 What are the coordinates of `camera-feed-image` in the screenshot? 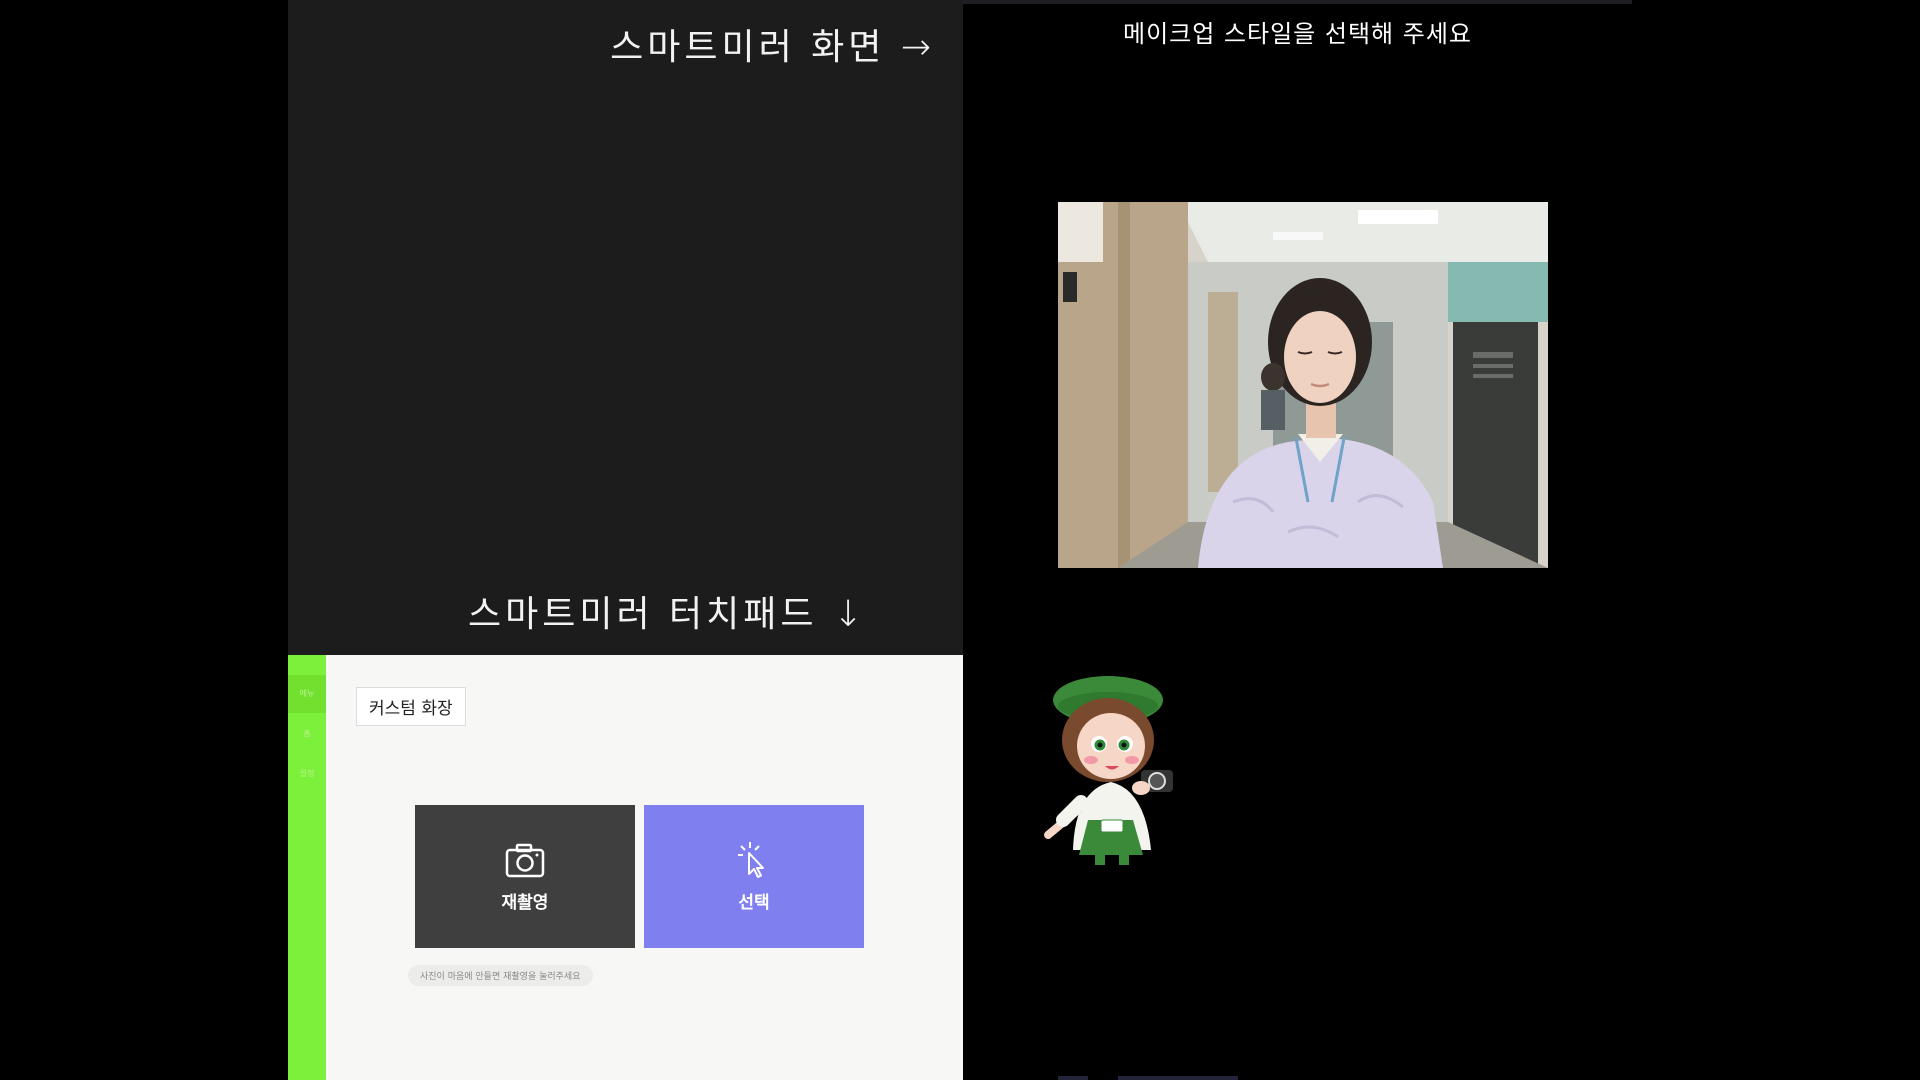 It's located at (1303, 385).